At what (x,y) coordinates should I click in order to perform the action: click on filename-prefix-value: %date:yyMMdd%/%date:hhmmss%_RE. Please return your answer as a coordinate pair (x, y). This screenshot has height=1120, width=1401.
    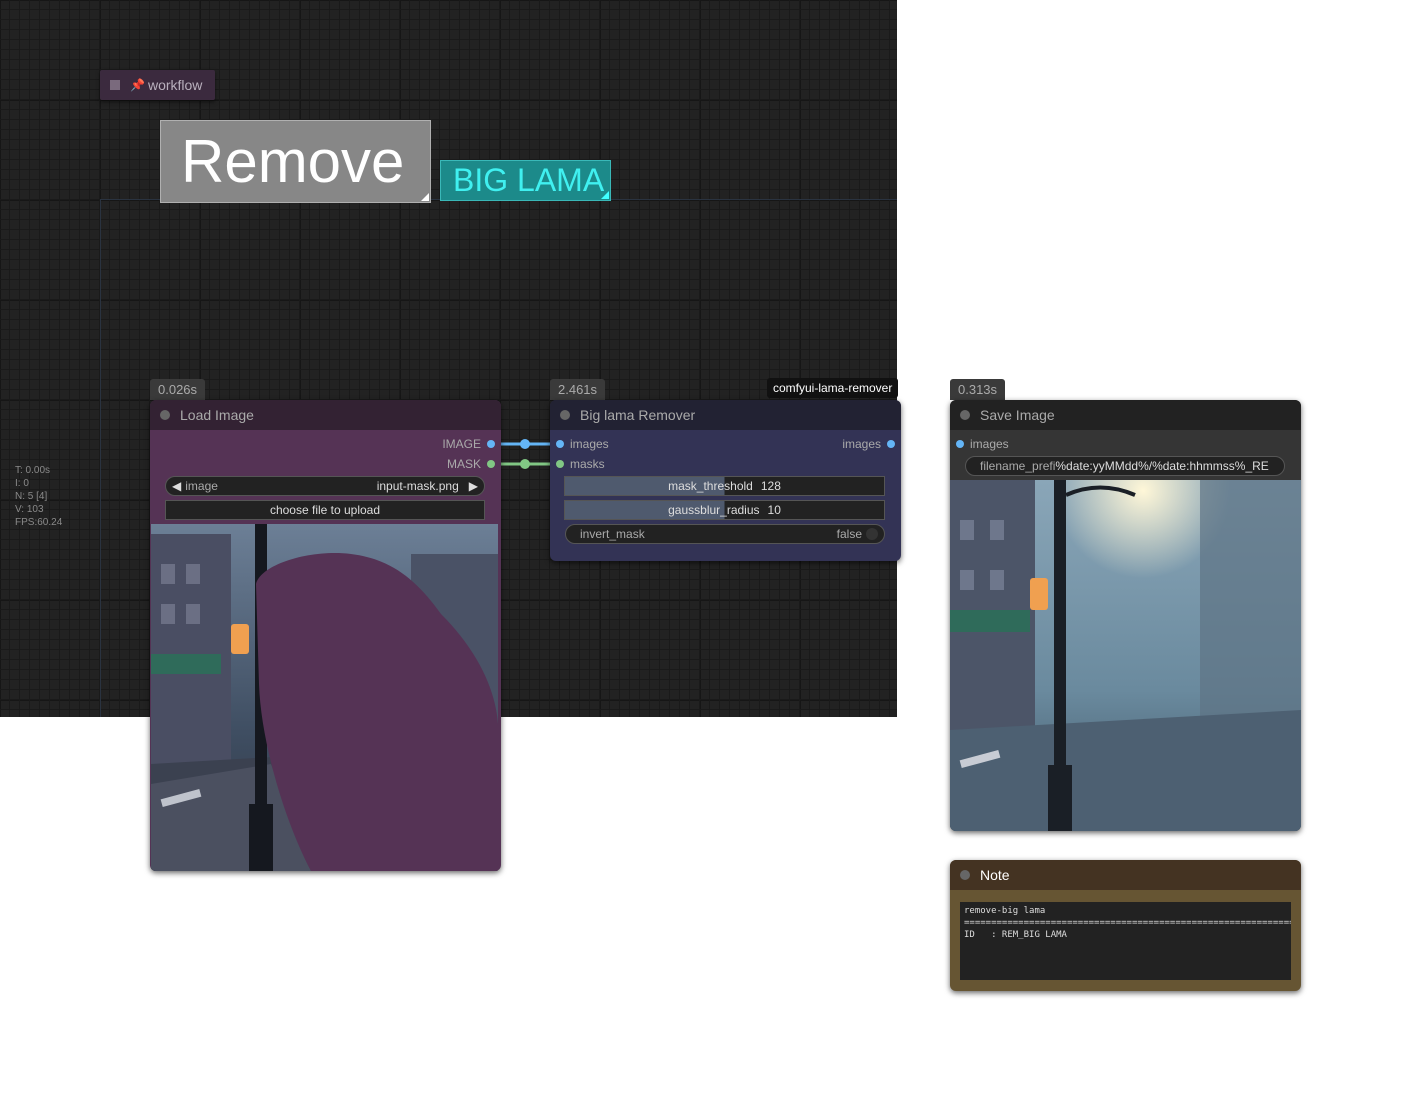
    Looking at the image, I should click on (1162, 466).